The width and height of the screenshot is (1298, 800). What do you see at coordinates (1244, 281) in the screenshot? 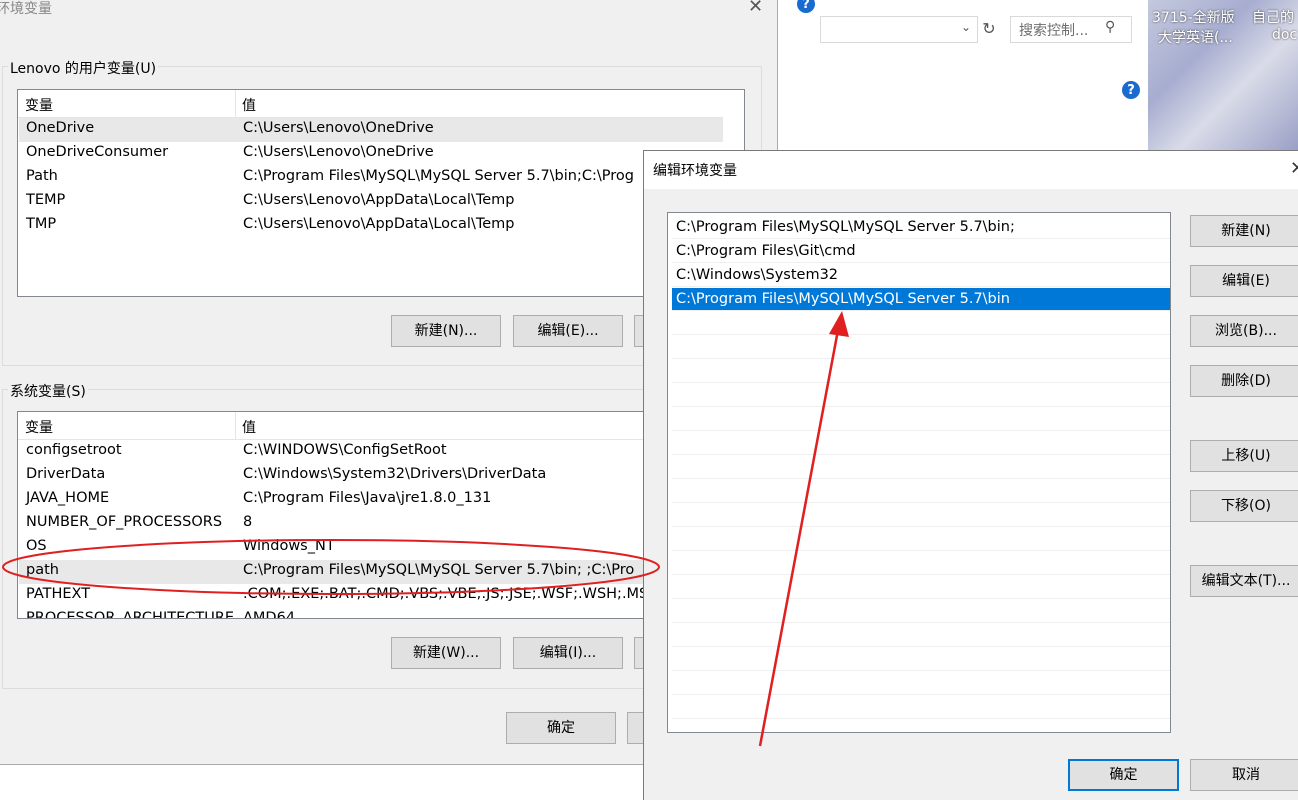
I see `edit-button: 编辑(E)` at bounding box center [1244, 281].